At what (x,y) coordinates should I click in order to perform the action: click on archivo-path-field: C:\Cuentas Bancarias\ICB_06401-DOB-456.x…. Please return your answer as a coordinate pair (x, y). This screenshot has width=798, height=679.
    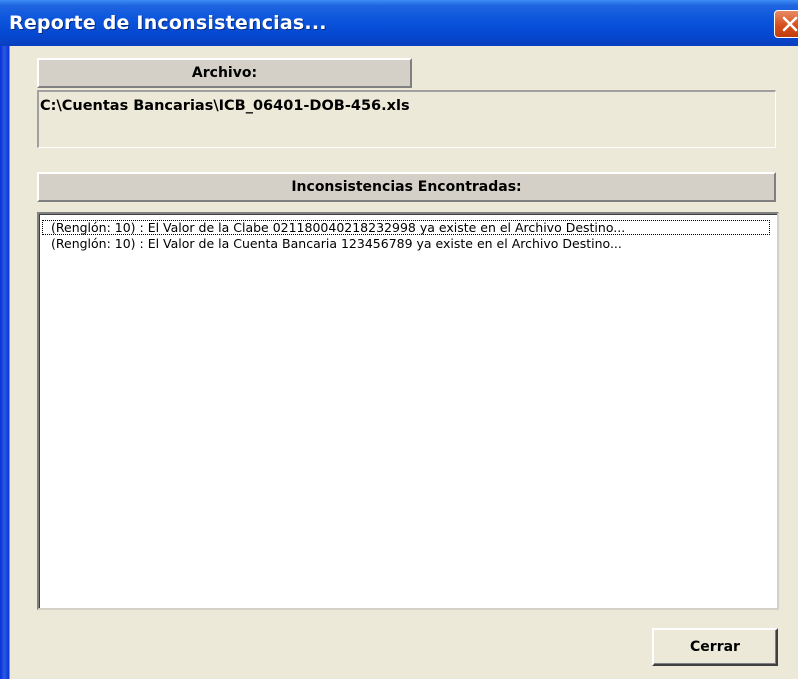
    Looking at the image, I should click on (406, 119).